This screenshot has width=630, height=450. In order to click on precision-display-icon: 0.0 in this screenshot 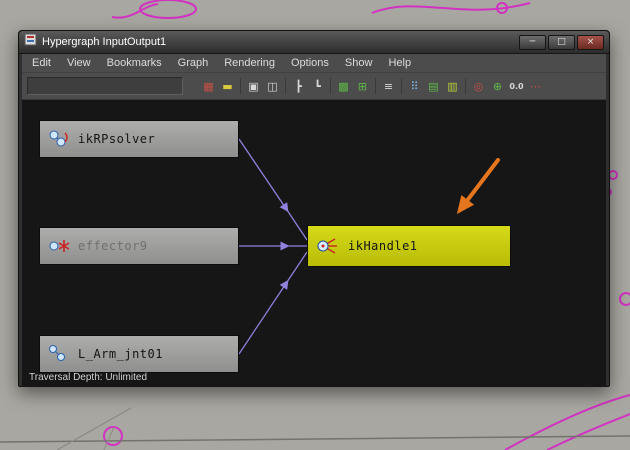, I will do `click(516, 86)`.